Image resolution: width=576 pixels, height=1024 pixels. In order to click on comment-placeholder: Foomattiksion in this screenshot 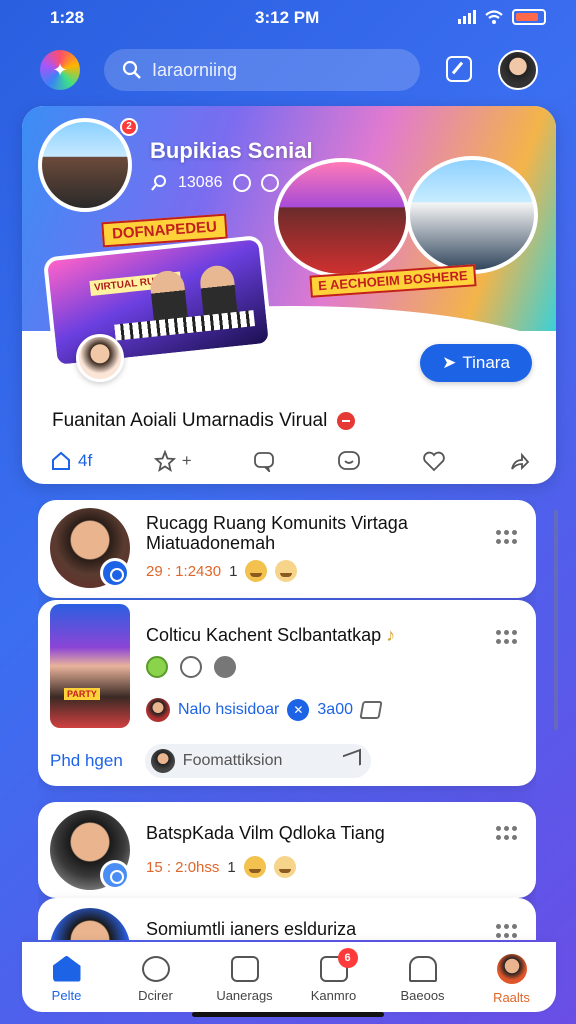, I will do `click(232, 760)`.